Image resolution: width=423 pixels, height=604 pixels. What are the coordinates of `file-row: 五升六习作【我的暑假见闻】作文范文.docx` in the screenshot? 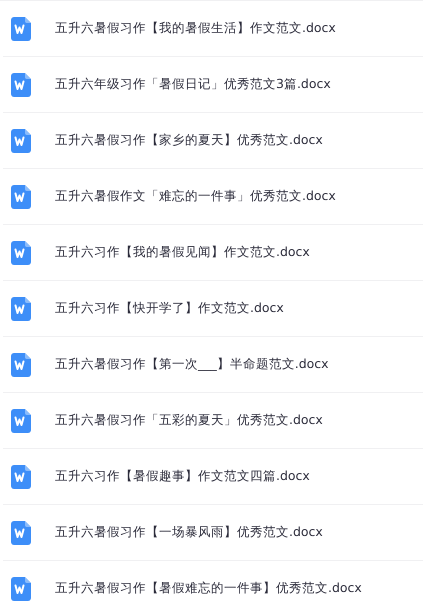 It's located at (213, 253).